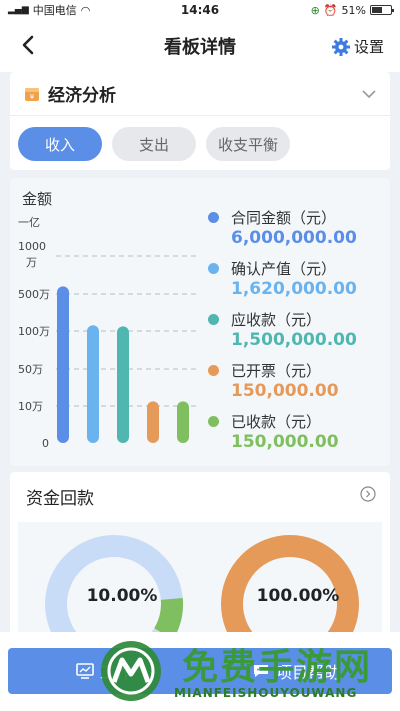 Image resolution: width=400 pixels, height=711 pixels. Describe the element at coordinates (294, 238) in the screenshot. I see `legend-value: 6,000,000.00` at that location.